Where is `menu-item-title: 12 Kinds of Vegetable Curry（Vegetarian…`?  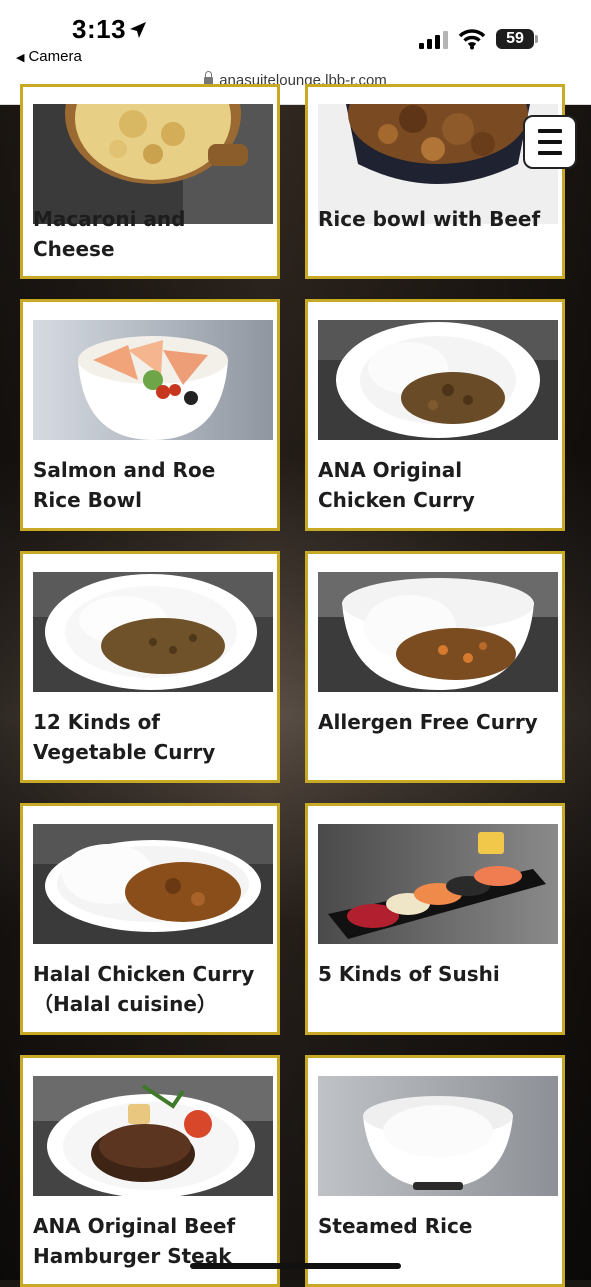 menu-item-title: 12 Kinds of Vegetable Curry（Vegetarian… is located at coordinates (124, 737).